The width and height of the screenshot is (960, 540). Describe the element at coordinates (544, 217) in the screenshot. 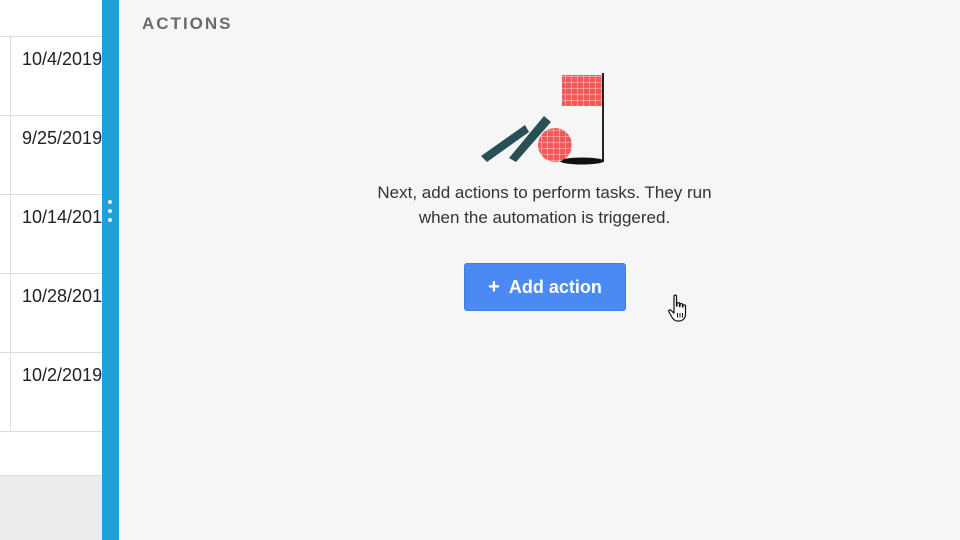

I see `message-line-2: when the automation is triggered.` at that location.